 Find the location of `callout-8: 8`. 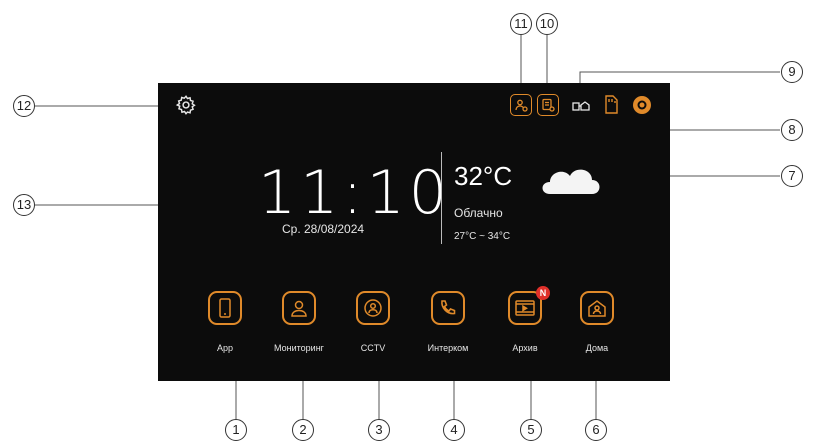

callout-8: 8 is located at coordinates (792, 130).